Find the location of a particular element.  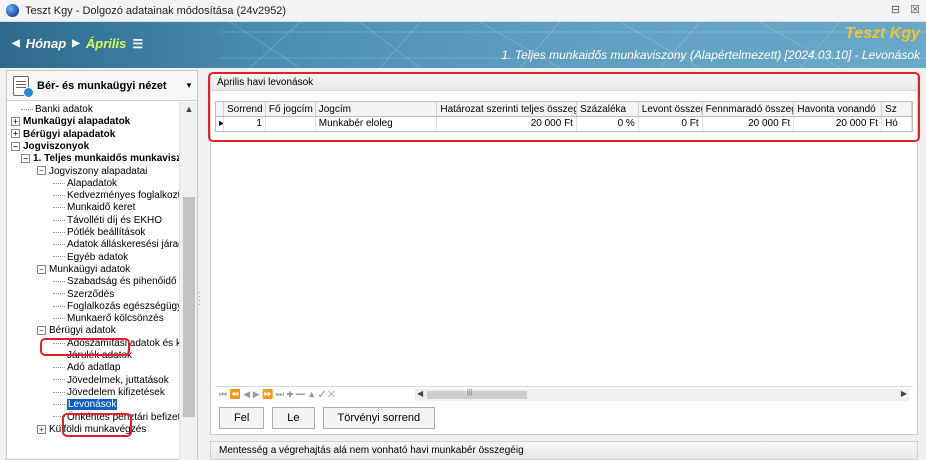

tree-item: − Jogviszonyok is located at coordinates (50, 147).